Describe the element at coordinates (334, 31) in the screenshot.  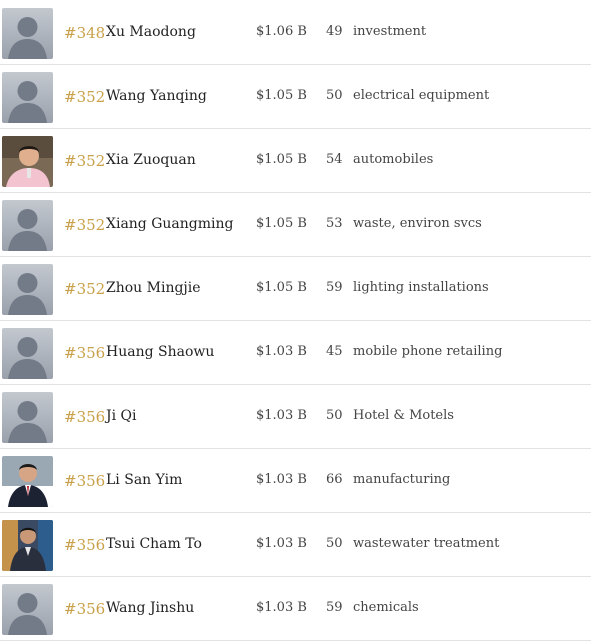
I see `age: 49` at that location.